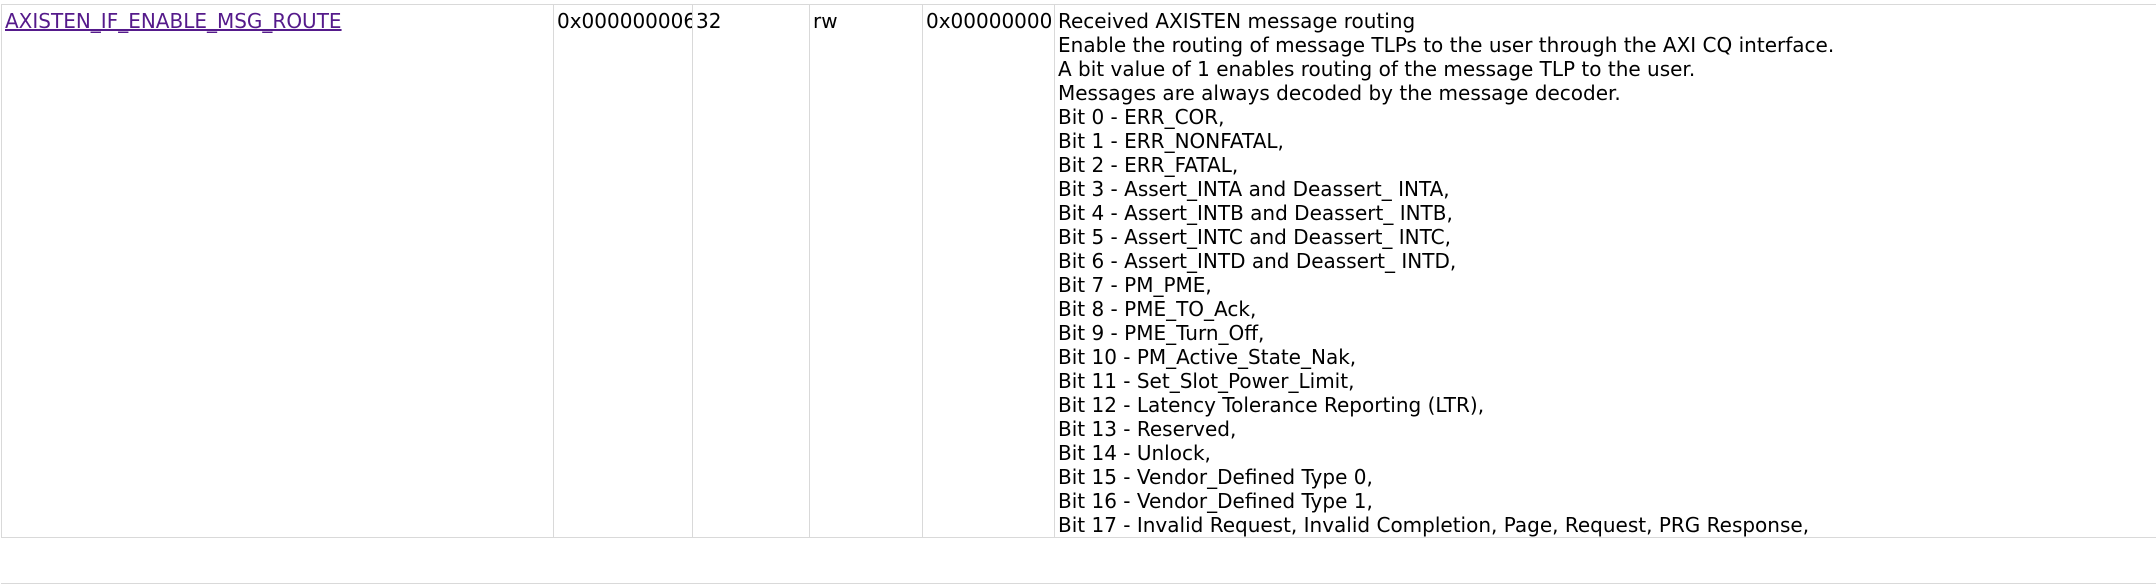 The height and width of the screenshot is (585, 2156). I want to click on description-line: Bit 2 - ERR_FATAL,, so click(1148, 165).